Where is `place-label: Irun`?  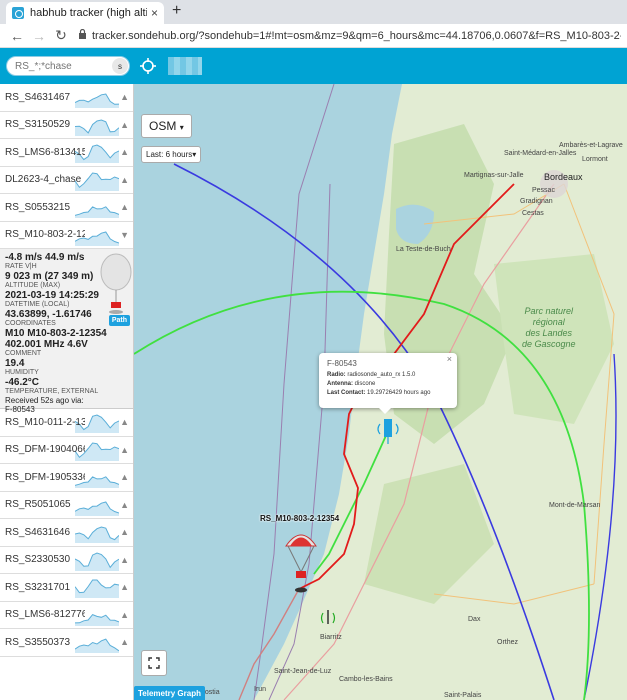 place-label: Irun is located at coordinates (260, 689).